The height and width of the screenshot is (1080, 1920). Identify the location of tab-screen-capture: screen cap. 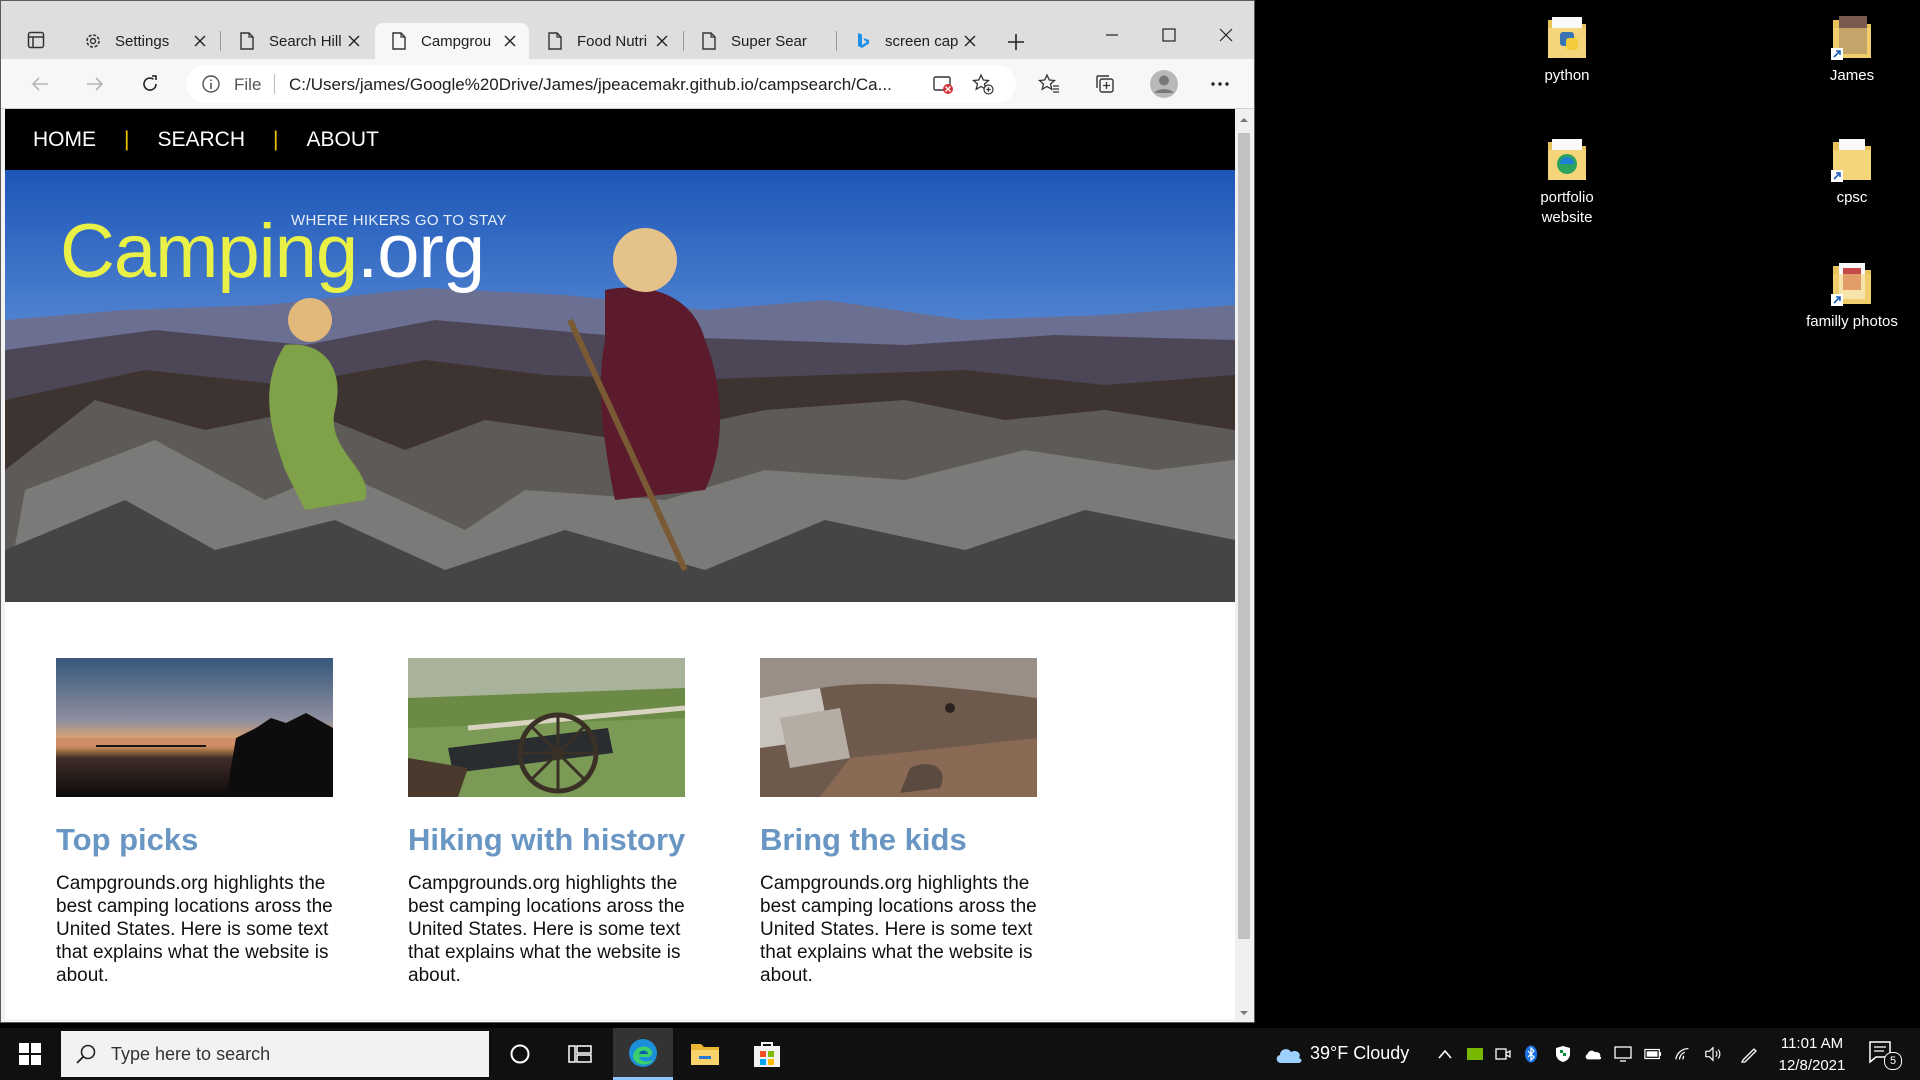
(914, 41).